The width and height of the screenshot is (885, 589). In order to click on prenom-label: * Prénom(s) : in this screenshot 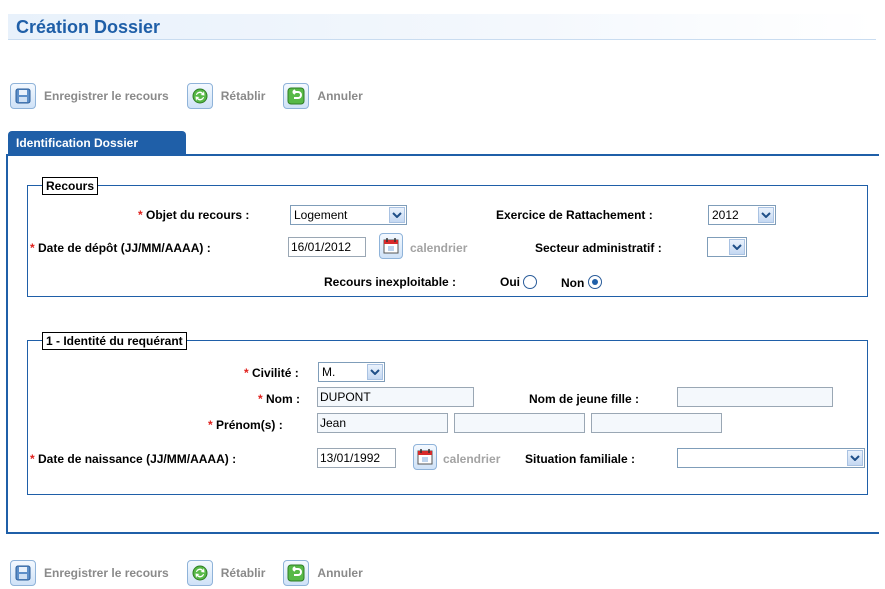, I will do `click(245, 425)`.